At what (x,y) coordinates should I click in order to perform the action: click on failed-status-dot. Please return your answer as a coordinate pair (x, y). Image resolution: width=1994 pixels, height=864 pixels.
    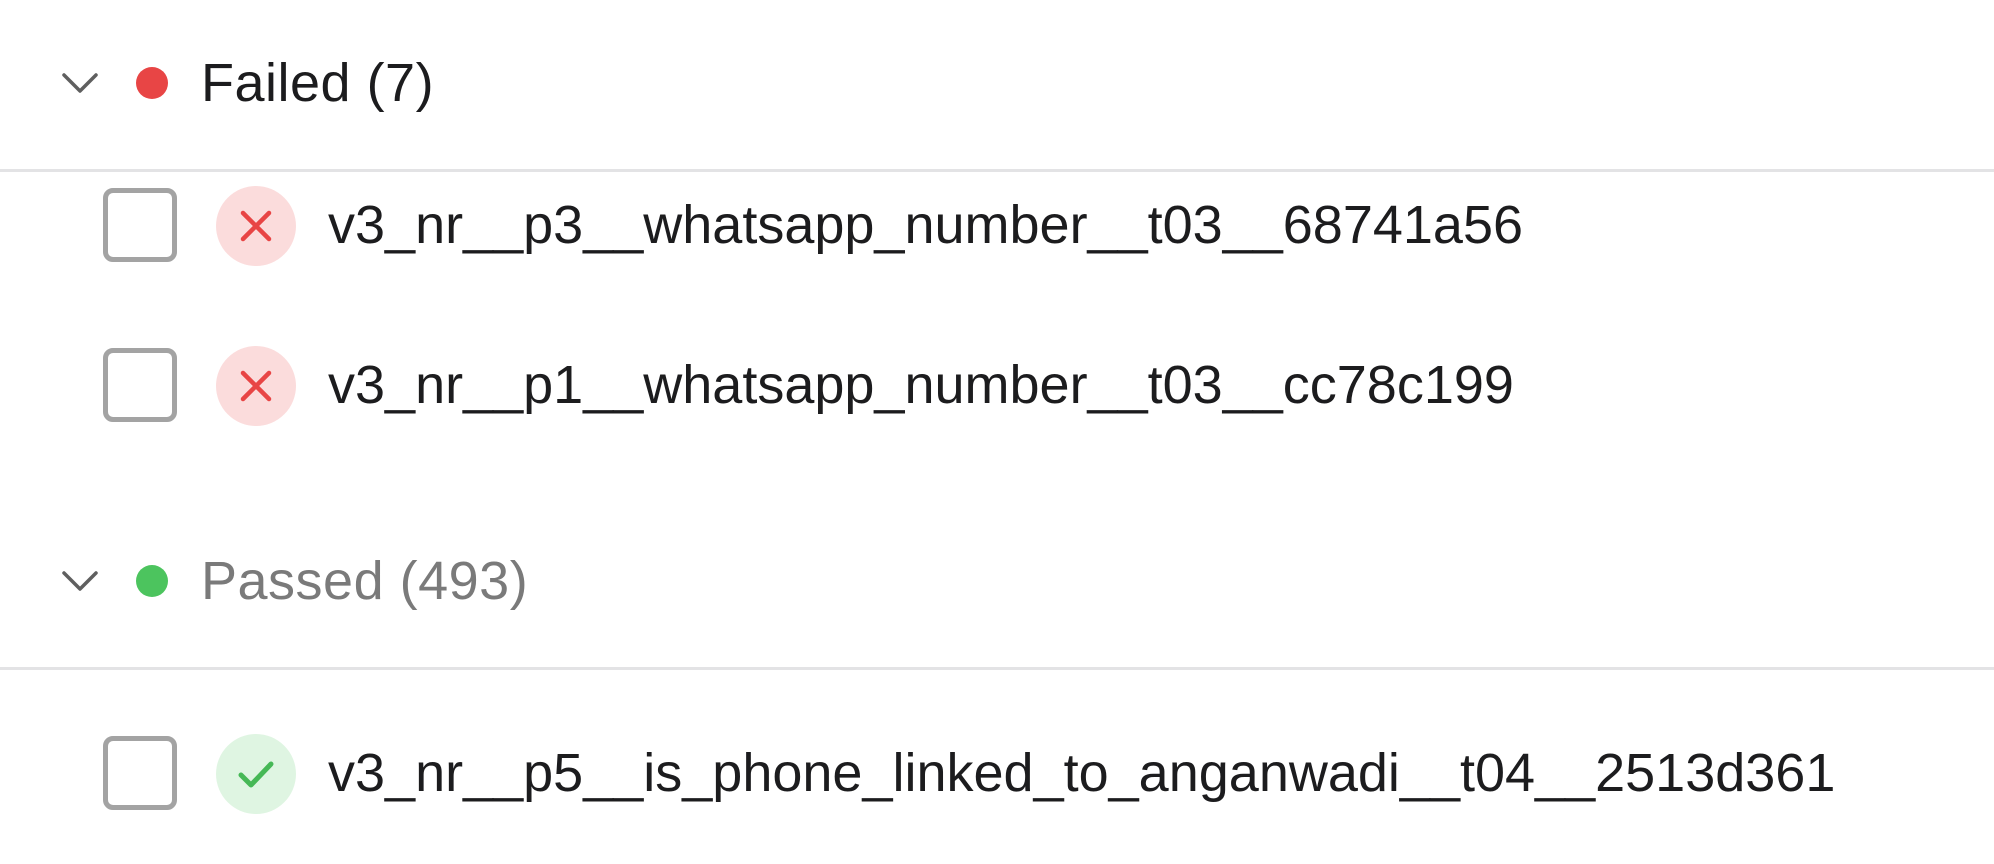
    Looking at the image, I should click on (152, 83).